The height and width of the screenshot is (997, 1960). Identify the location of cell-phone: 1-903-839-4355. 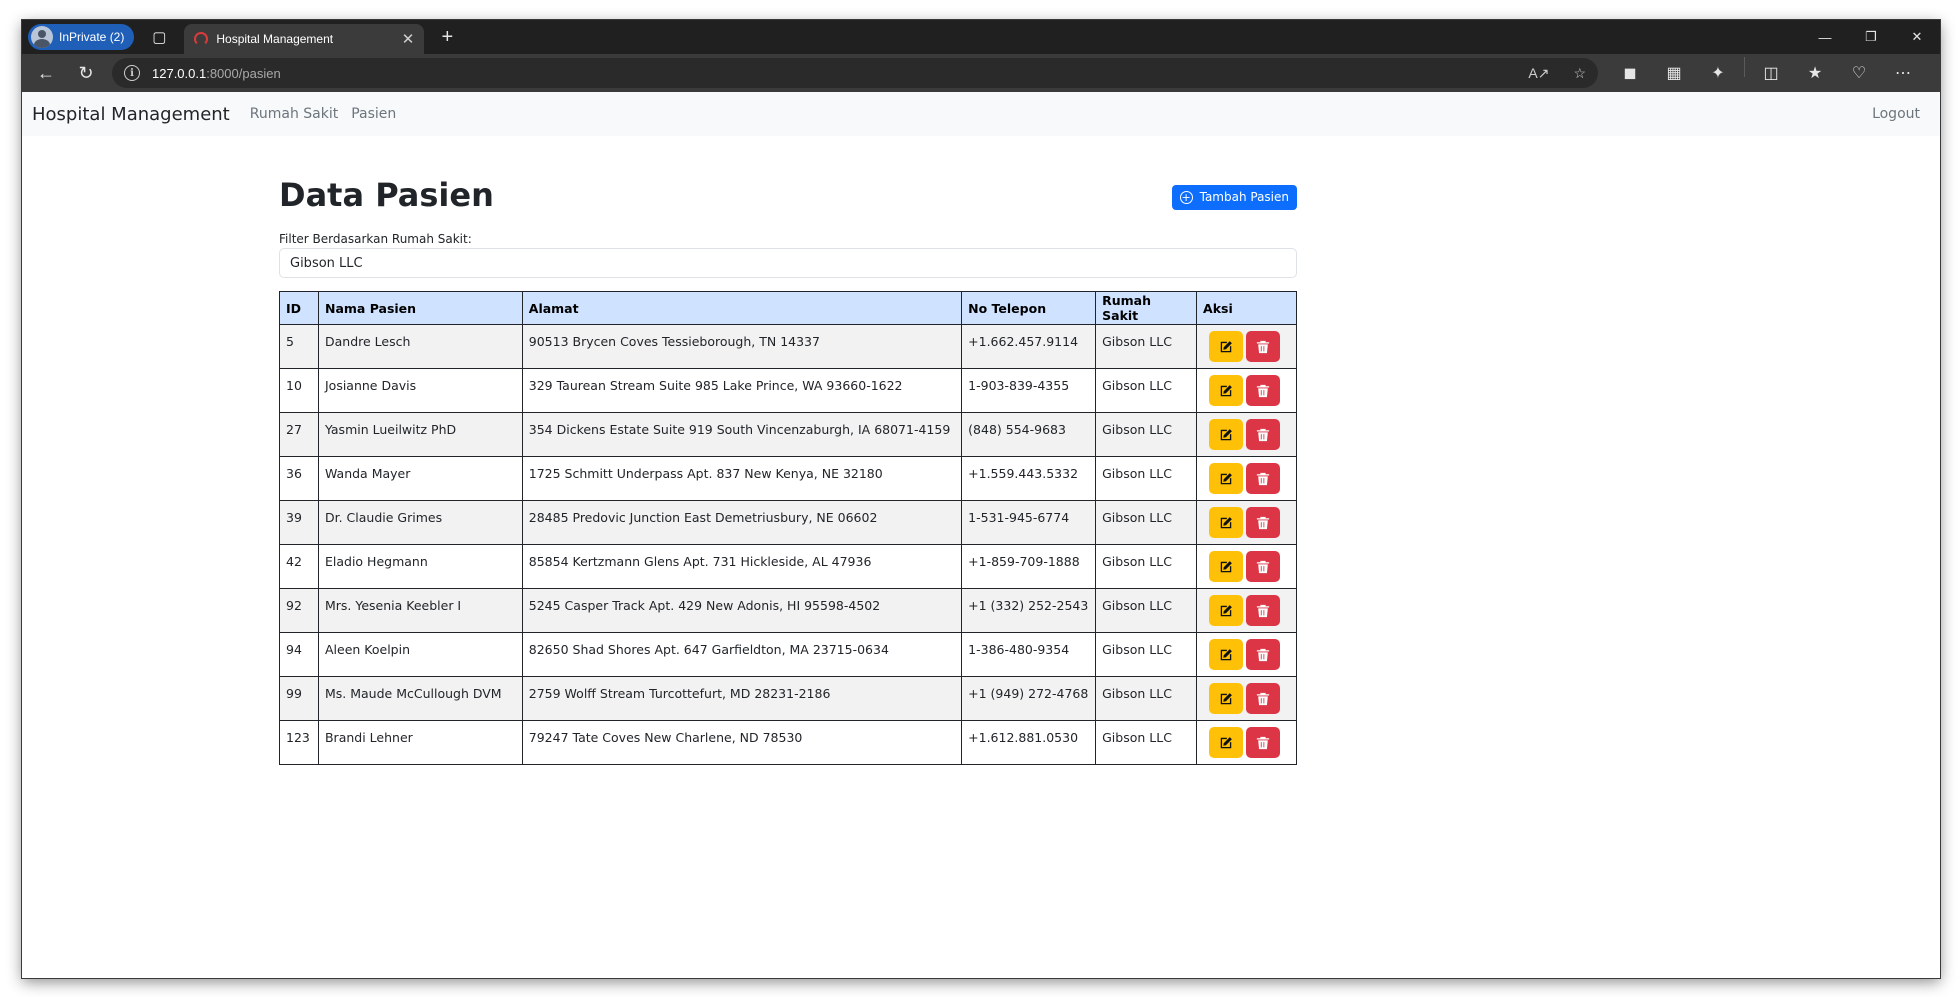
(1029, 390).